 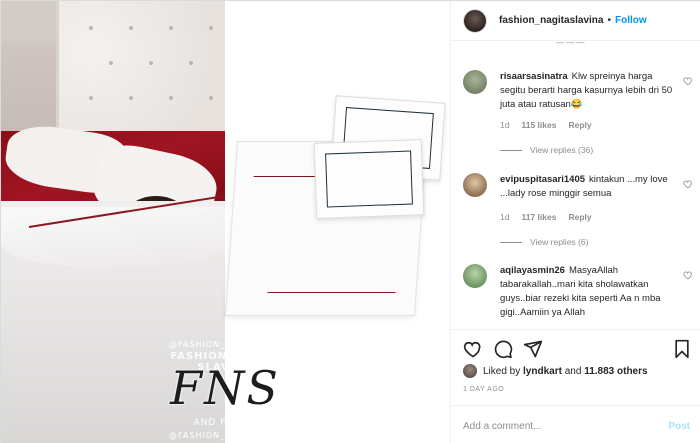 What do you see at coordinates (562, 150) in the screenshot?
I see `view-replies-label: View replies (36)` at bounding box center [562, 150].